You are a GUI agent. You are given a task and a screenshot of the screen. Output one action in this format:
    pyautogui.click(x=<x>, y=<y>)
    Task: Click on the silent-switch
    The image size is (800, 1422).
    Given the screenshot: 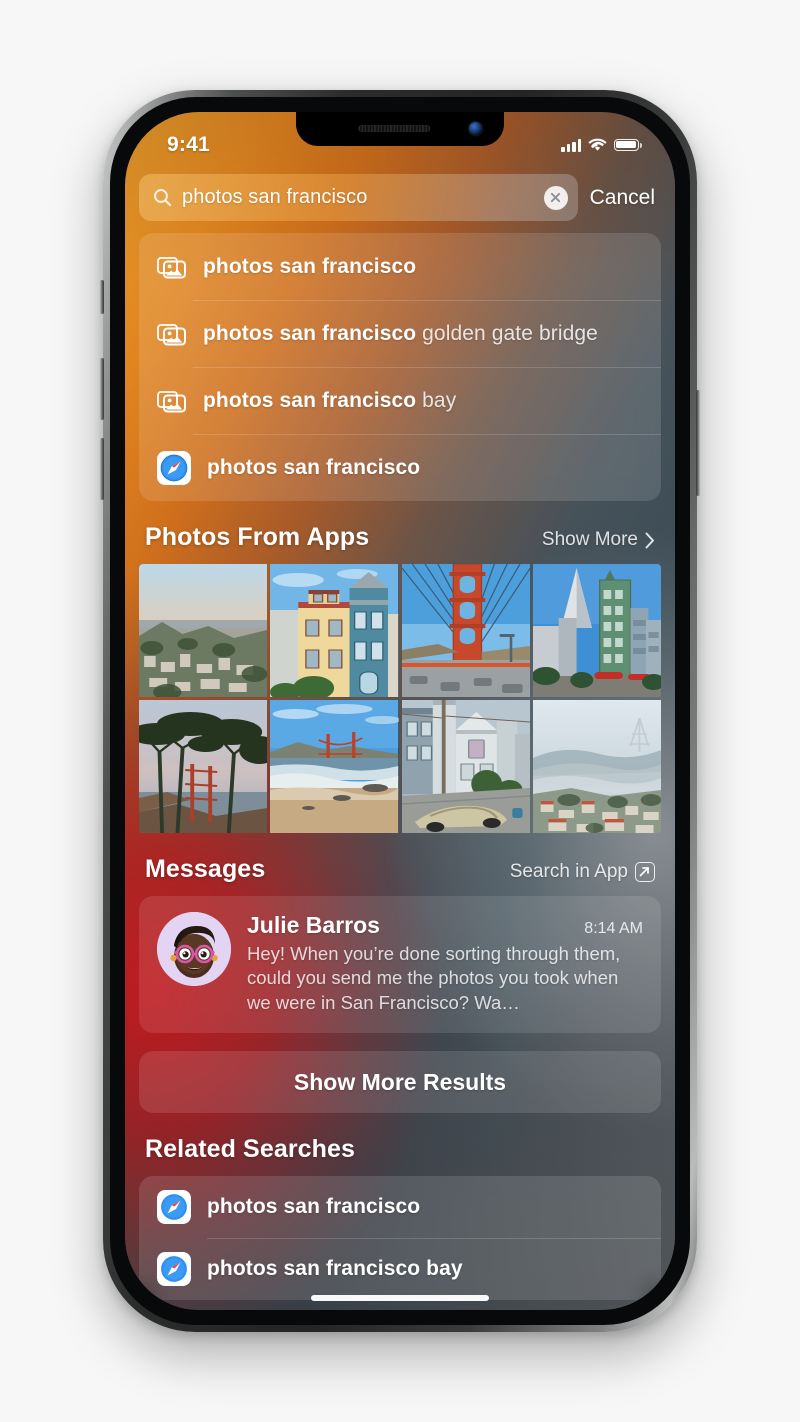 What is the action you would take?
    pyautogui.click(x=102, y=297)
    